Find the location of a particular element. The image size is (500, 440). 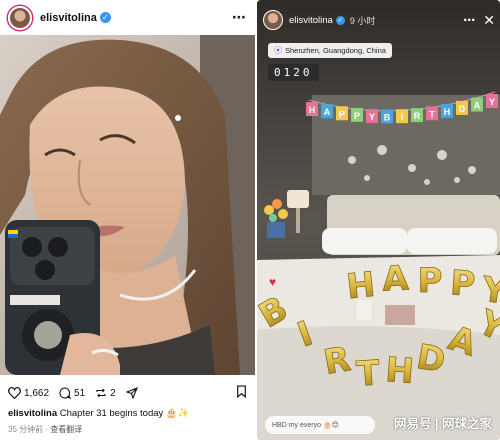

story-header: elisvitolina ✓ 9 小时 ⋯ ✕ is located at coordinates (379, 20).